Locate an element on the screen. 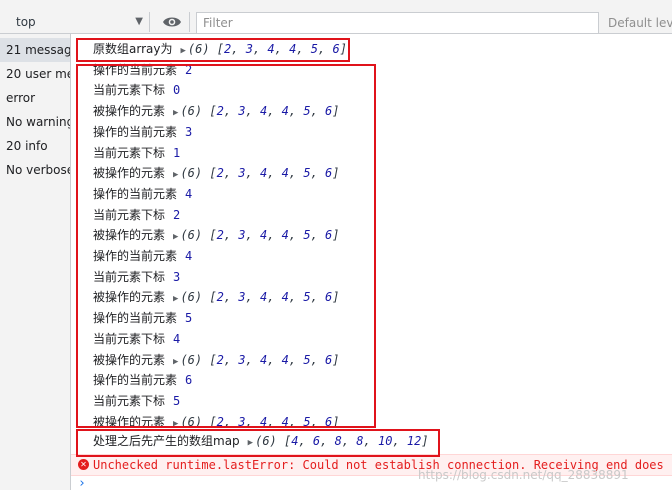 This screenshot has height=491, width=672. console-line: 当前元素下标 2 is located at coordinates (371, 215).